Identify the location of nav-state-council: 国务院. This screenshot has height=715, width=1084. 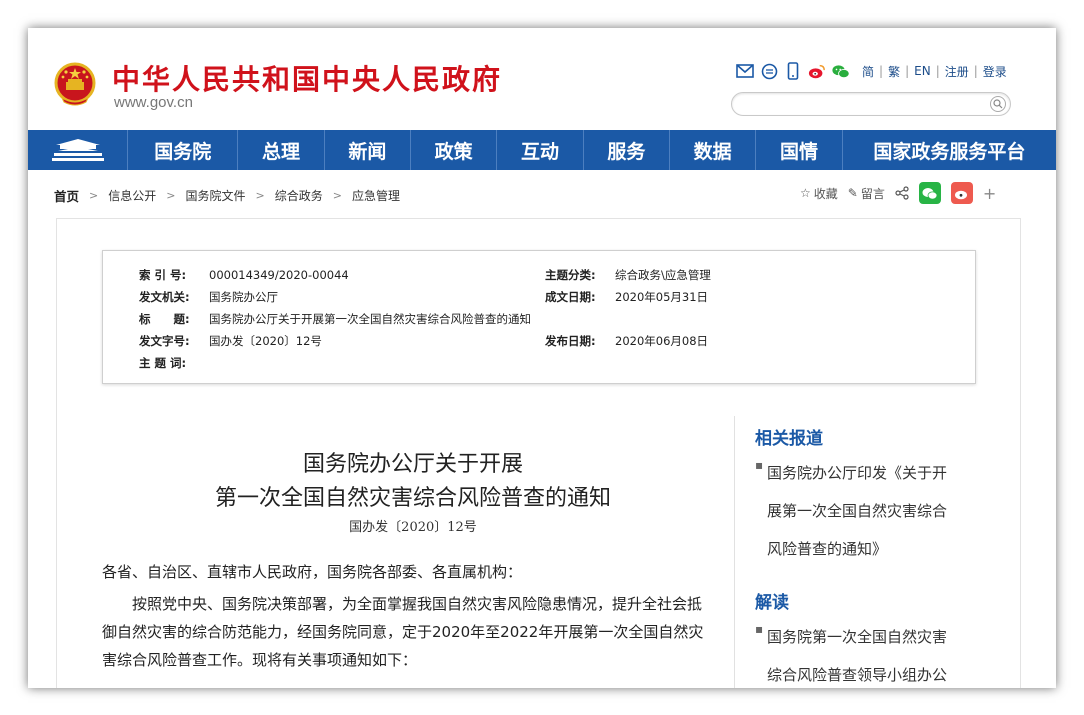
(183, 150).